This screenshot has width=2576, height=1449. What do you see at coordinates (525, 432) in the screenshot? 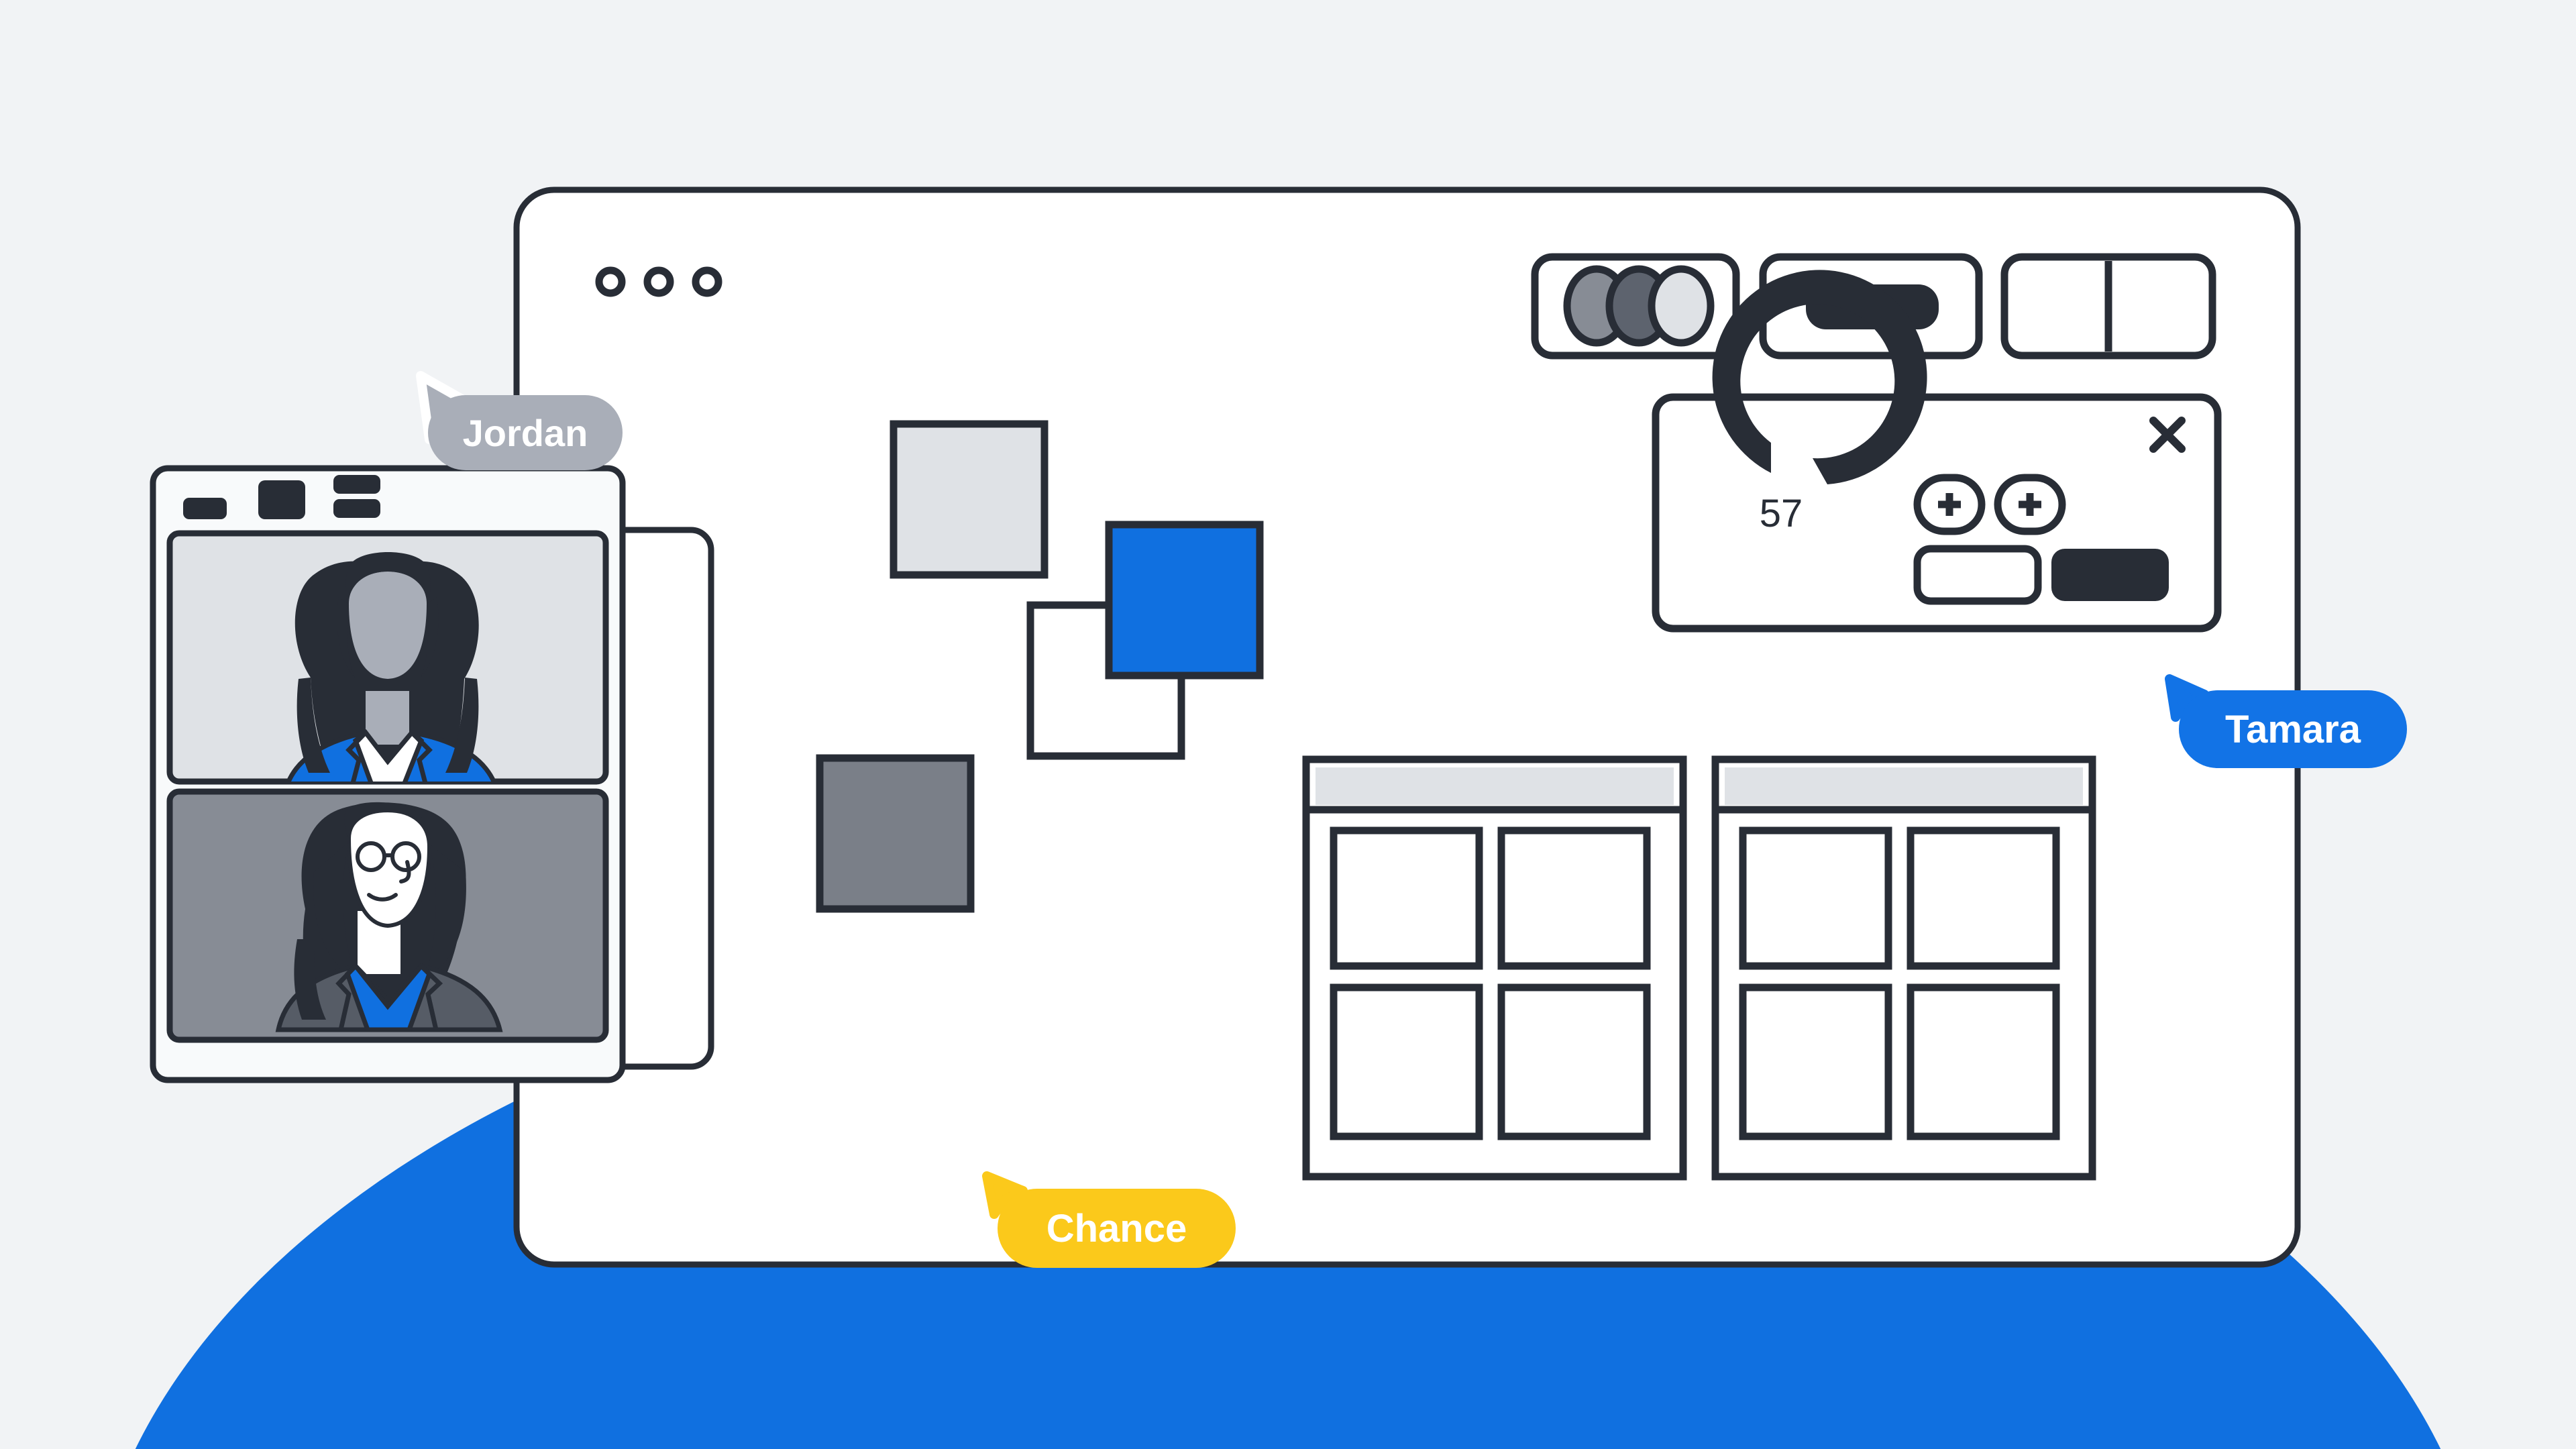
I see `cursor-jordan-label: Jordan` at bounding box center [525, 432].